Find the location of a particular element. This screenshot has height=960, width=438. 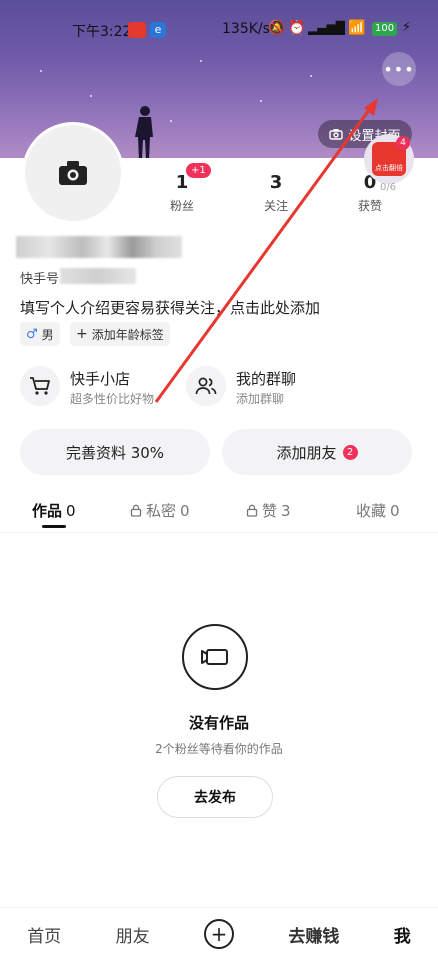

kwai-shop-subtitle: 超多性价比好物 is located at coordinates (112, 399).